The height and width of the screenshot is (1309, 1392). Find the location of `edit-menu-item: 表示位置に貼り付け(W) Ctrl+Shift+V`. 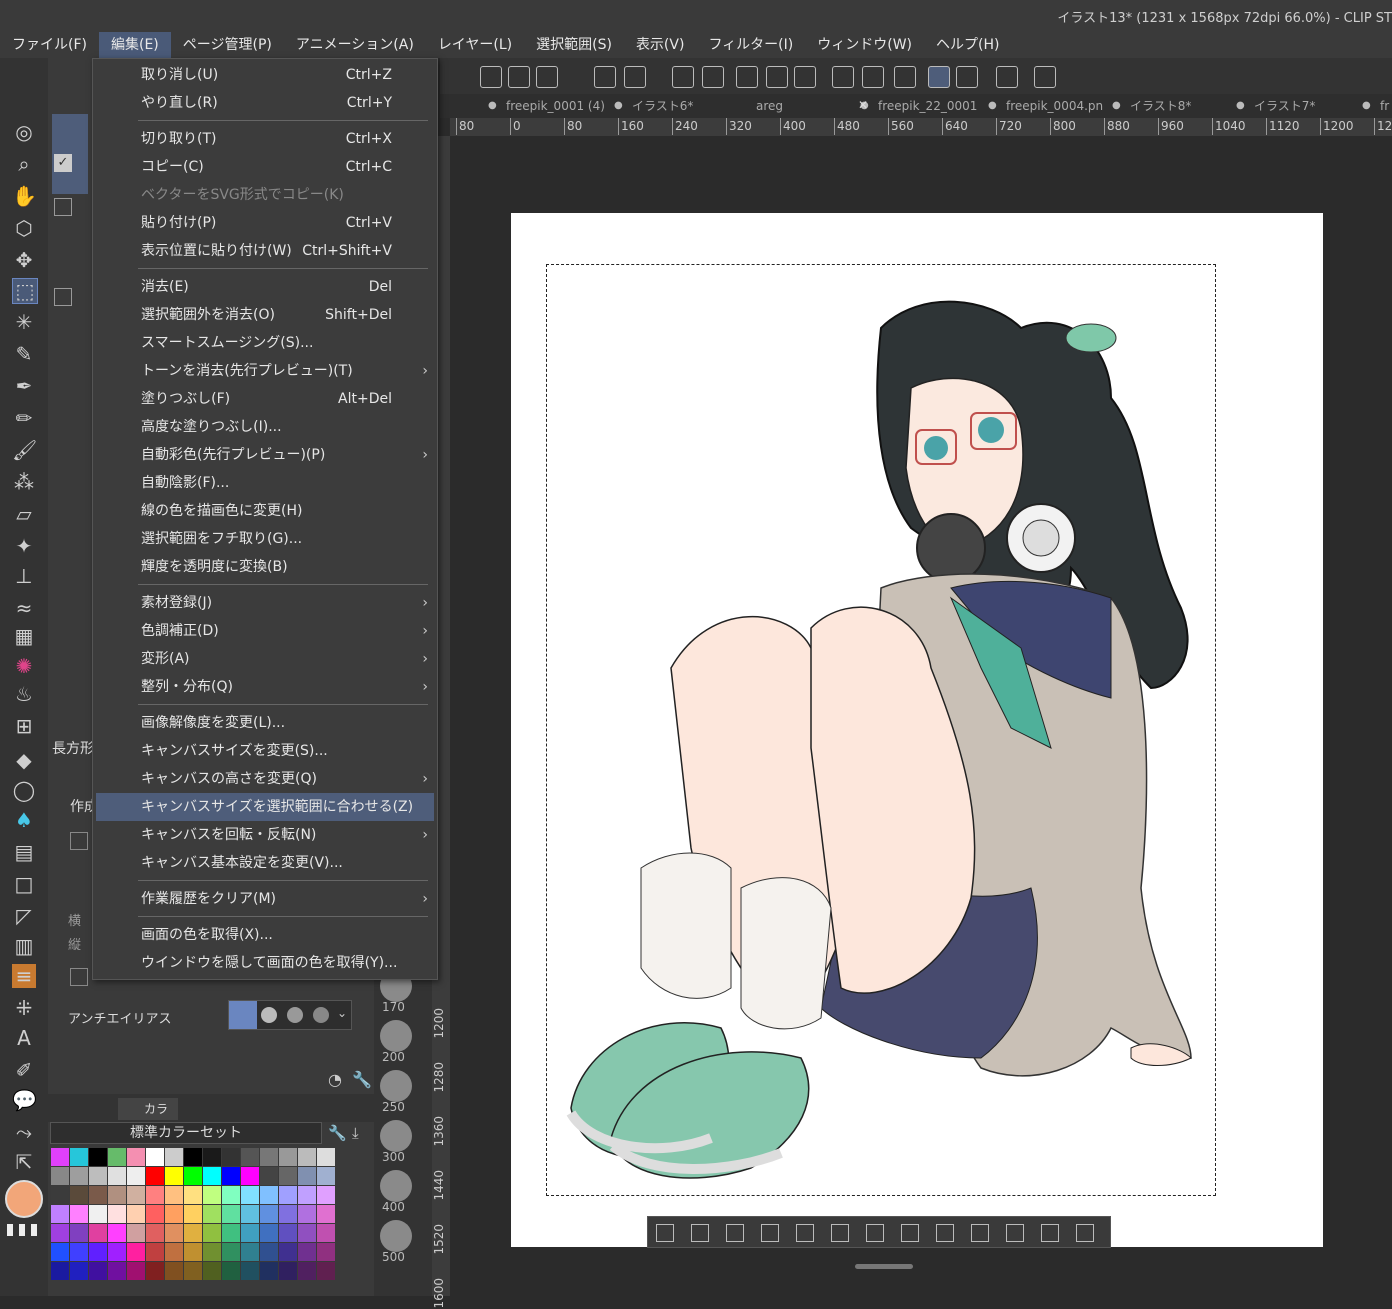

edit-menu-item: 表示位置に貼り付け(W) Ctrl+Shift+V is located at coordinates (265, 251).